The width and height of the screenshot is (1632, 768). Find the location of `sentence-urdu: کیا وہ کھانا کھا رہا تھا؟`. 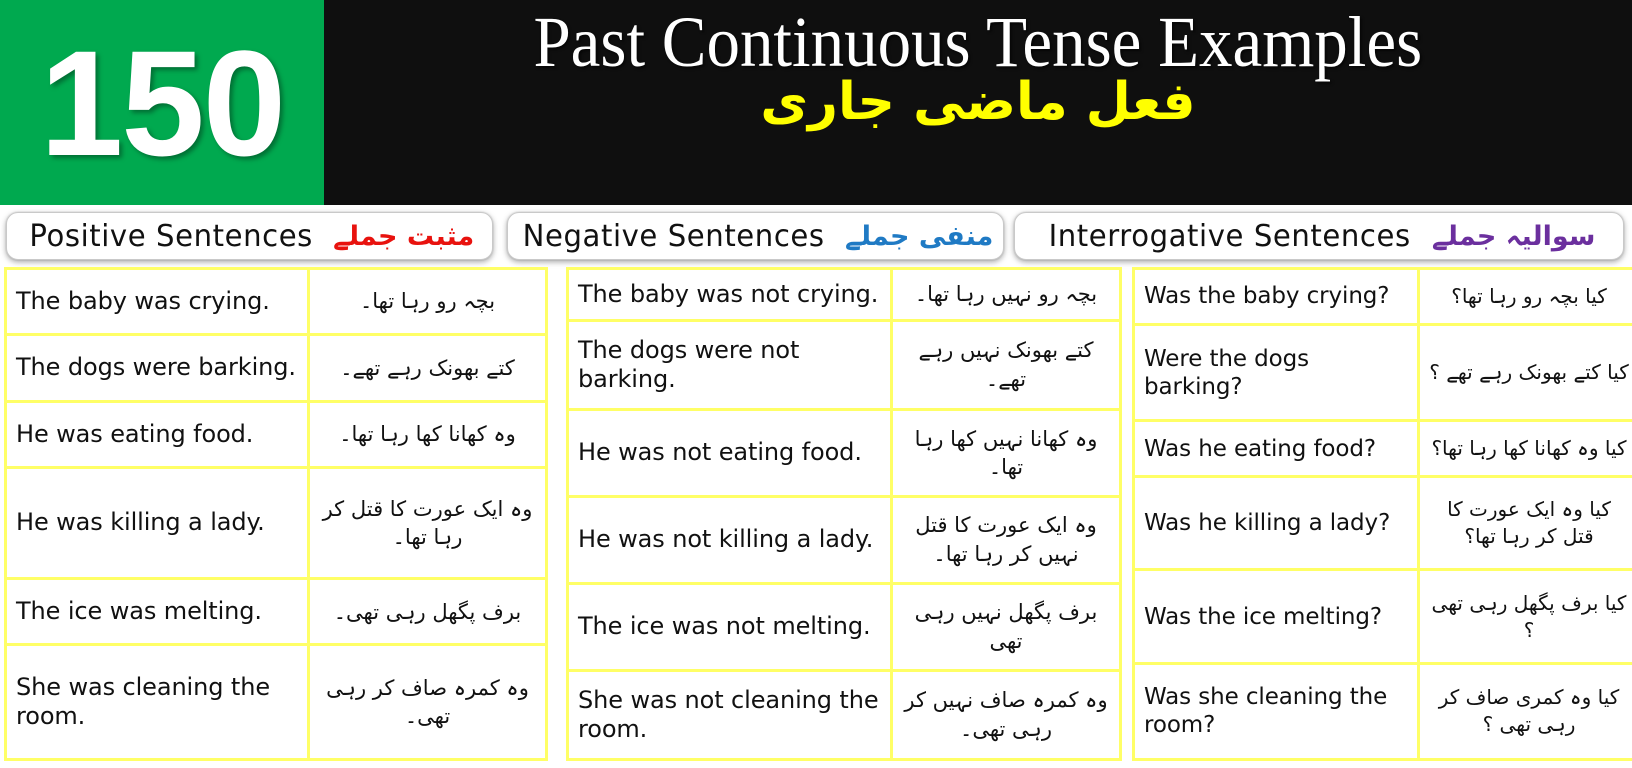

sentence-urdu: کیا وہ کھانا کھا رہا تھا؟ is located at coordinates (1529, 448).